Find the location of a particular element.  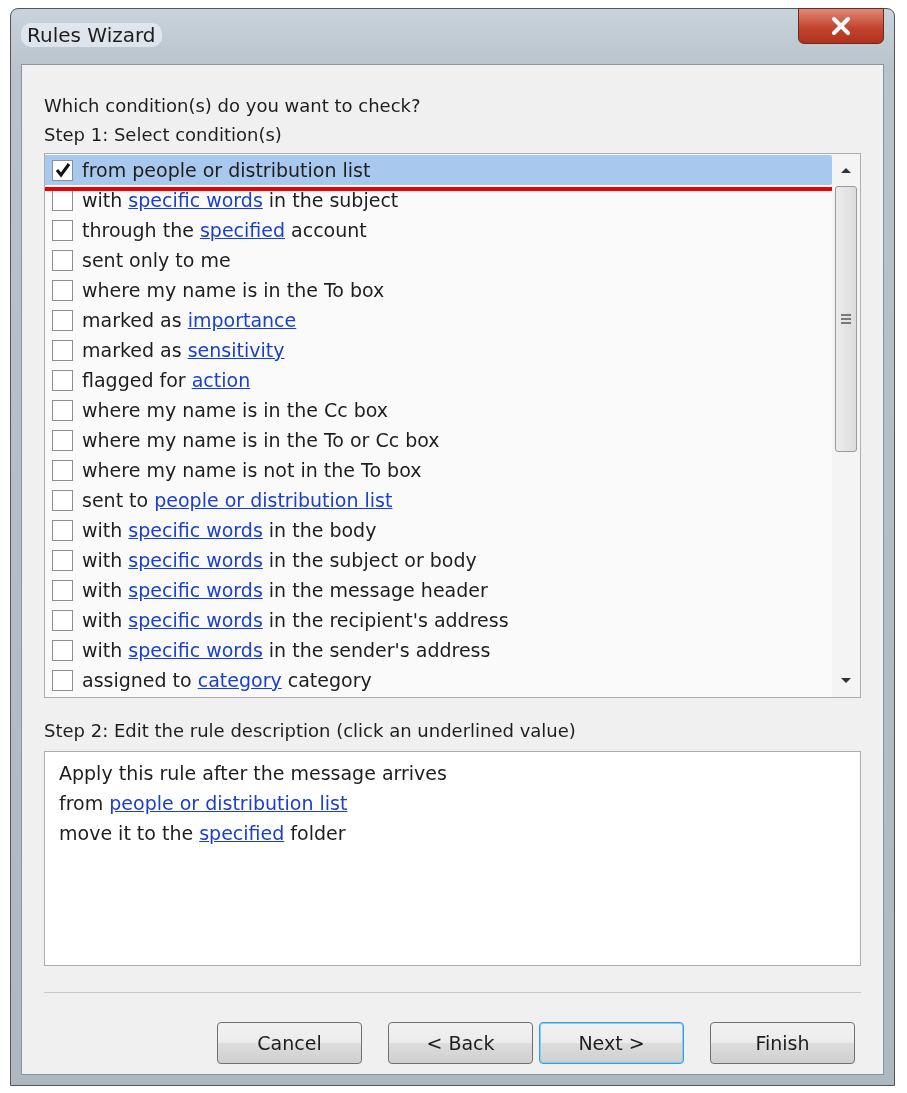

condition-item: with specific words in the subject or body is located at coordinates (440, 560).